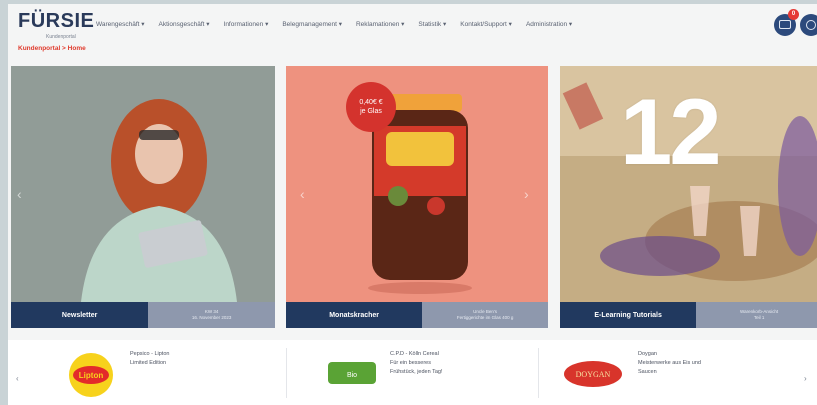 This screenshot has height=405, width=817. Describe the element at coordinates (184, 24) in the screenshot. I see `nav-aktionsgeschaeft: Aktionsgeschäft ▾` at that location.